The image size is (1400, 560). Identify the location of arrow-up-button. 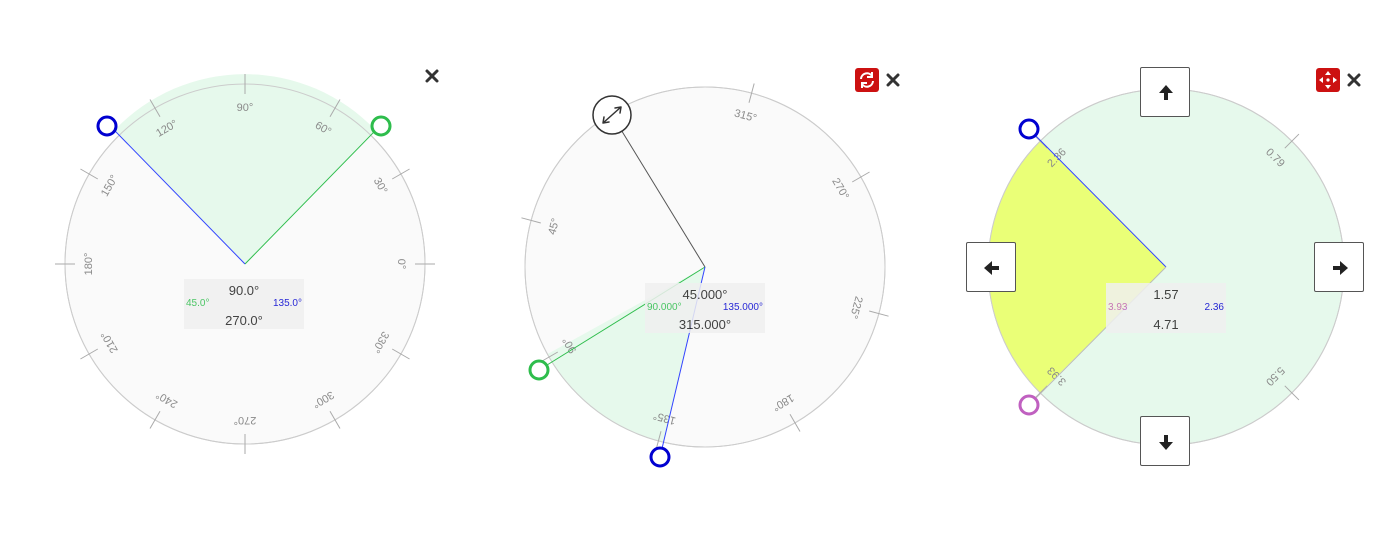
(1165, 92).